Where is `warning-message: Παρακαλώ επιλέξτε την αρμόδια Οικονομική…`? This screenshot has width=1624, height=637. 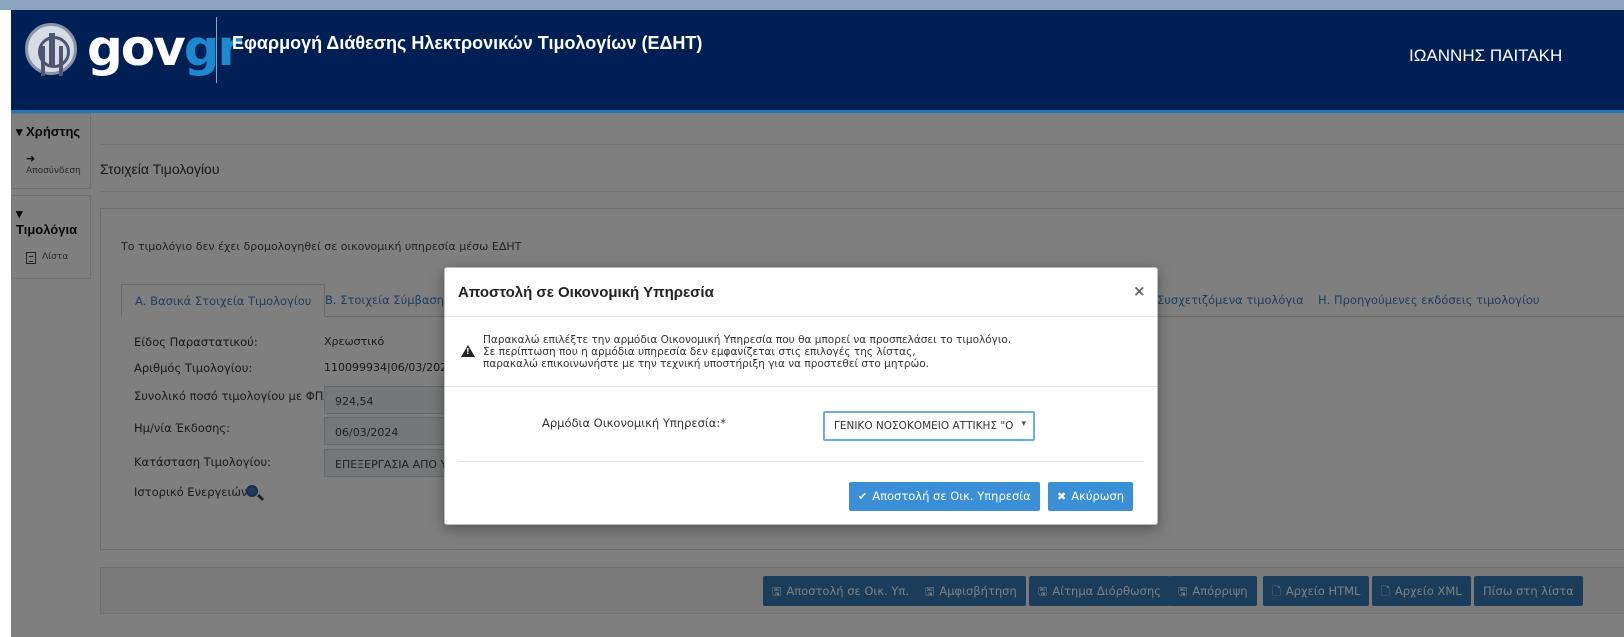 warning-message: Παρακαλώ επιλέξτε την αρμόδια Οικονομική… is located at coordinates (747, 352).